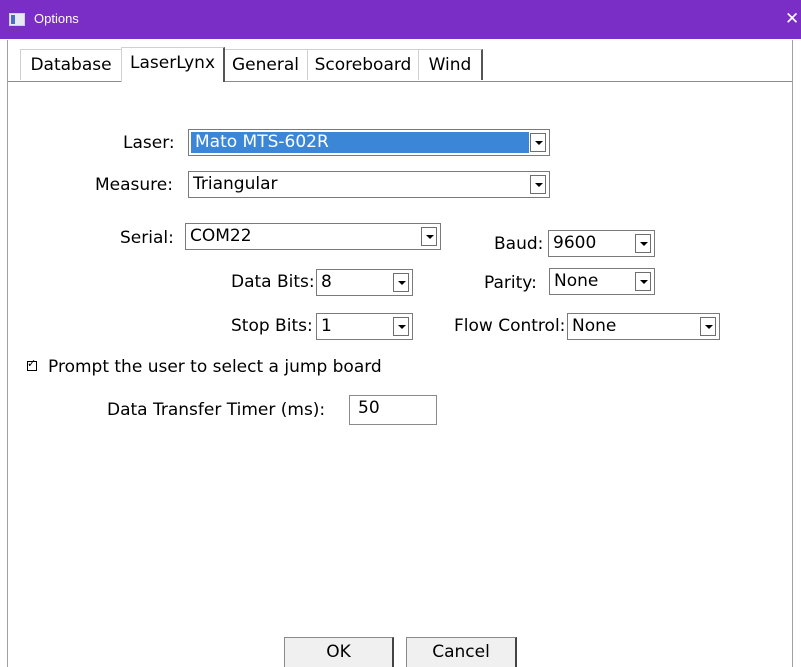  Describe the element at coordinates (339, 652) in the screenshot. I see `ok-button: OK` at that location.